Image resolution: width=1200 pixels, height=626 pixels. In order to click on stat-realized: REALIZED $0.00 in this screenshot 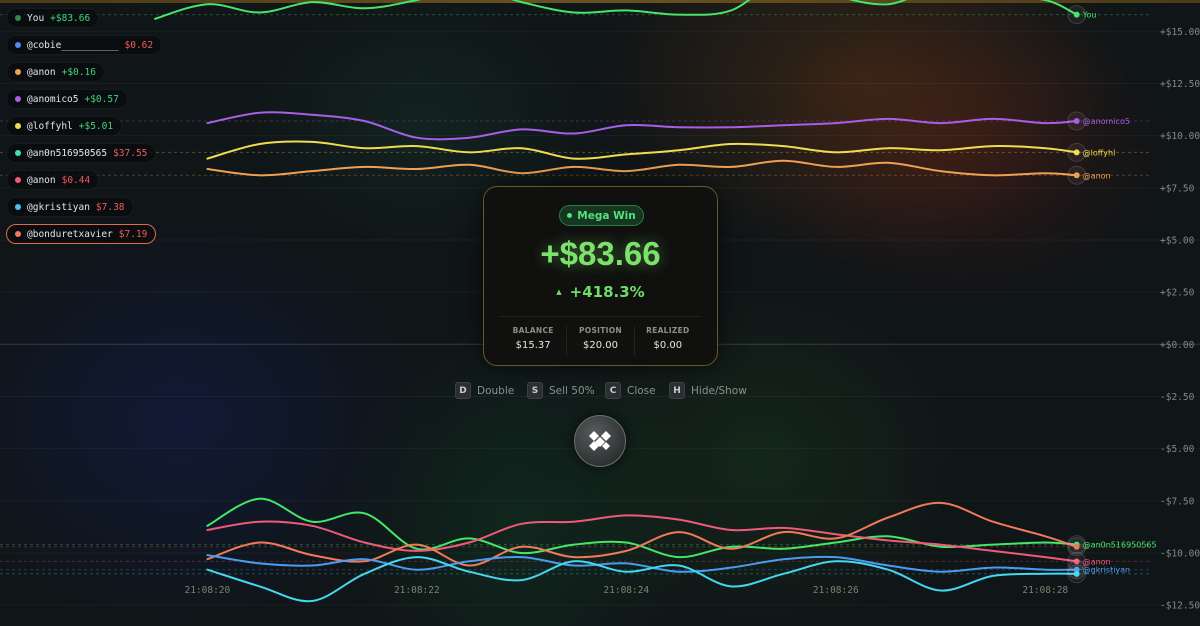, I will do `click(667, 341)`.